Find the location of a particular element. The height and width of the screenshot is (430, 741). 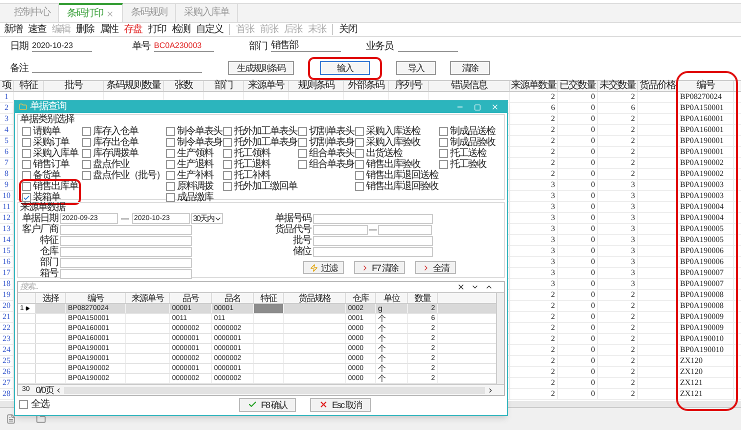

query-button: F7 清除 is located at coordinates (379, 267).